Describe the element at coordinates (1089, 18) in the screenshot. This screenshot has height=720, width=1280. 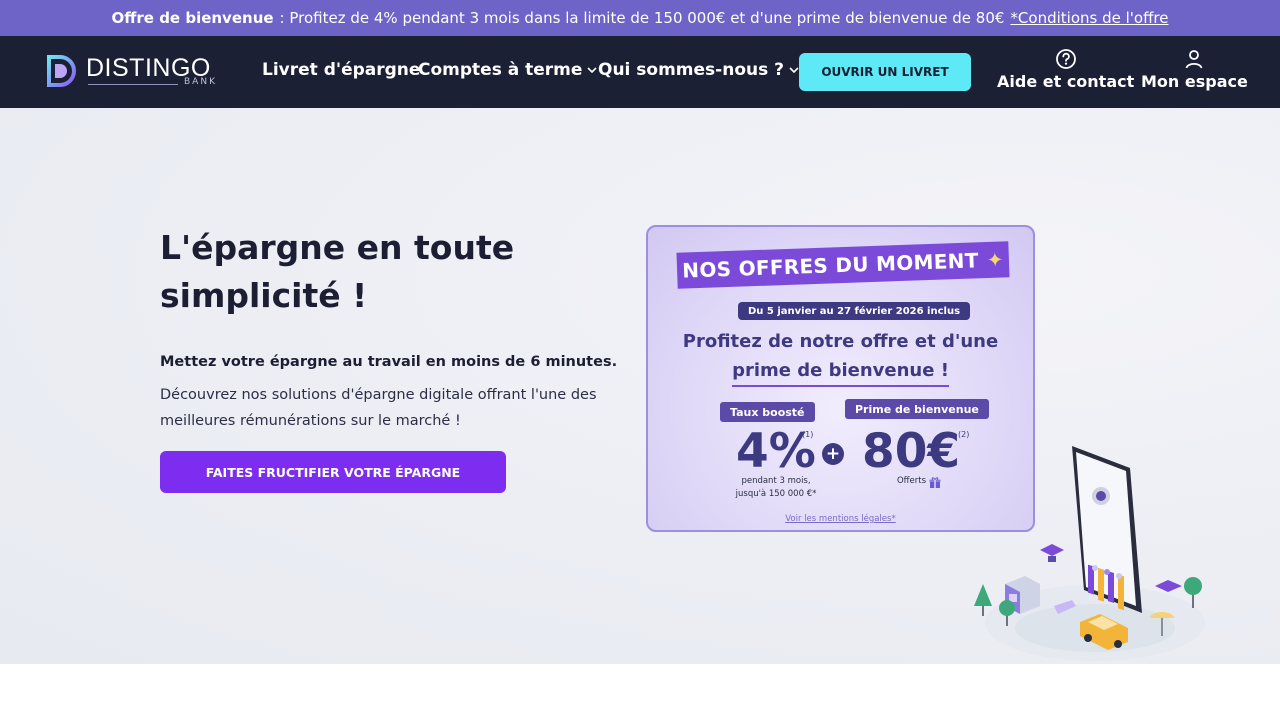
I see `promo-conditions-link: *Conditions de l'offre` at that location.